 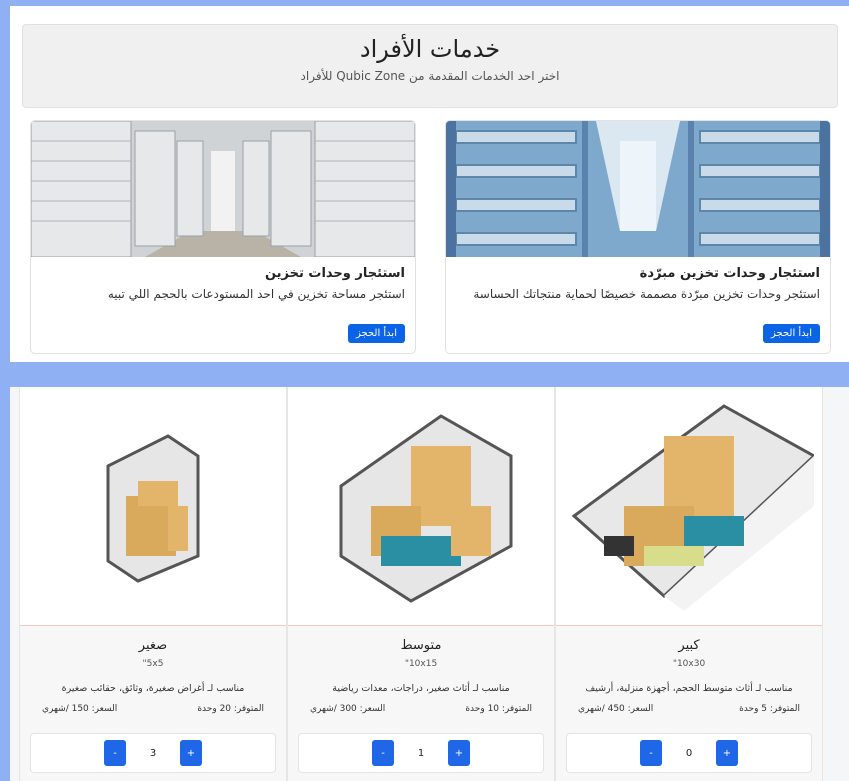 I want to click on unit-name: صغير, so click(x=153, y=645).